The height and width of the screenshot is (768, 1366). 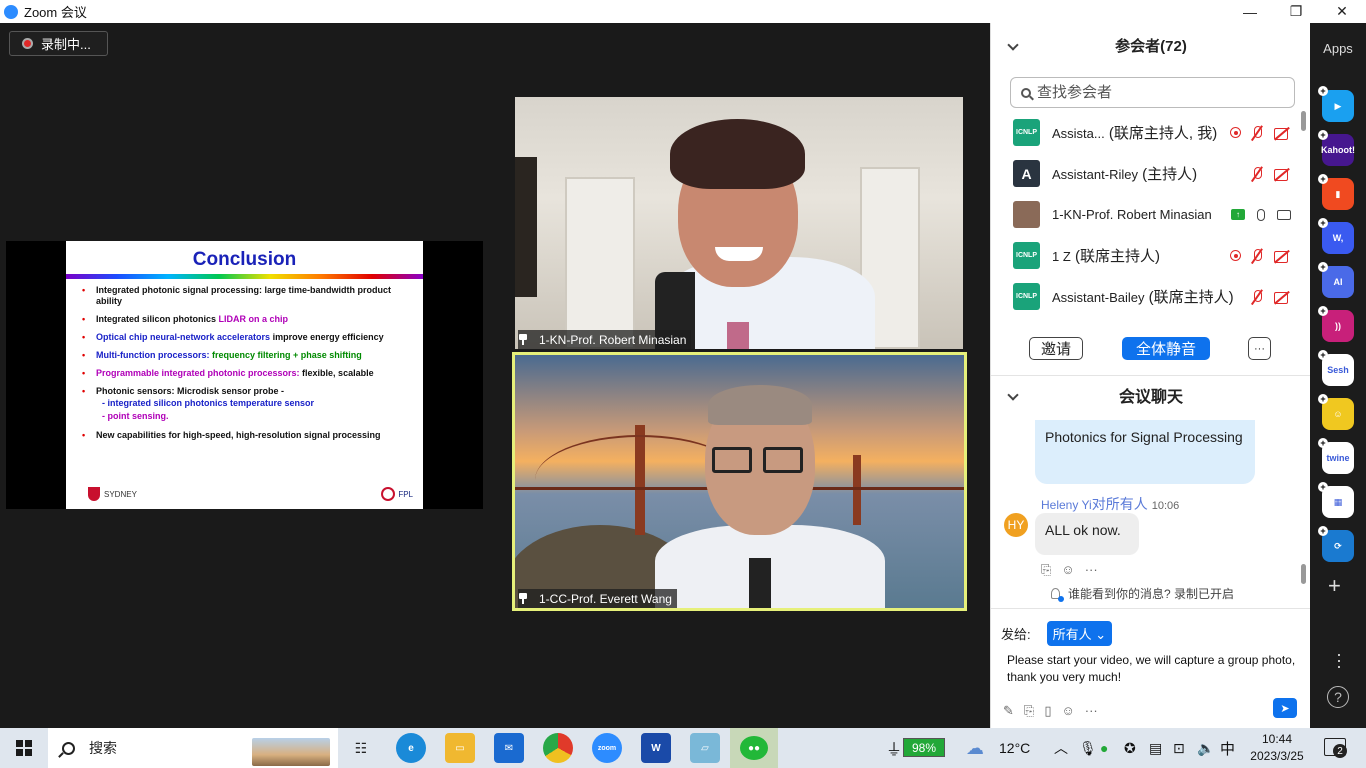 I want to click on ime-indicator: 中, so click(x=1227, y=748).